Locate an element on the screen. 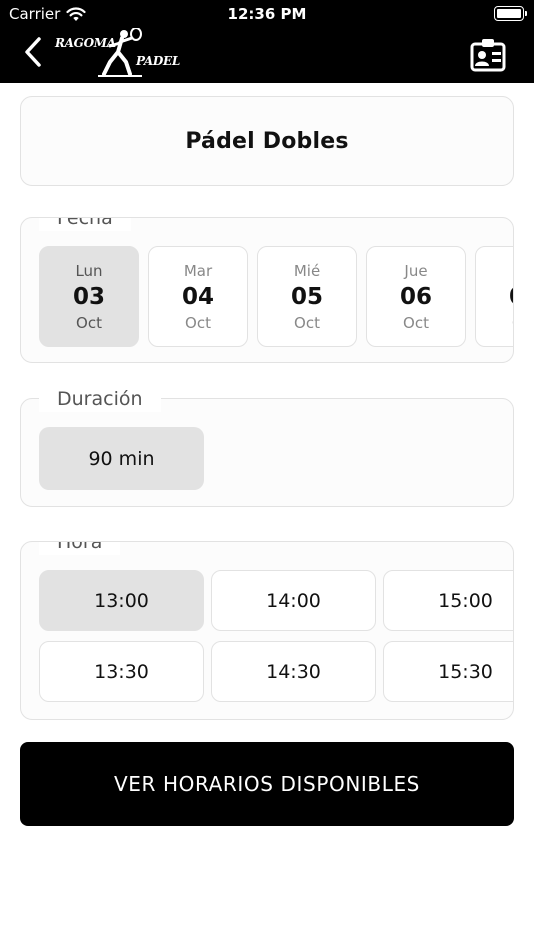 Image resolution: width=534 pixels, height=950 pixels. date-day: 07 is located at coordinates (511, 297).